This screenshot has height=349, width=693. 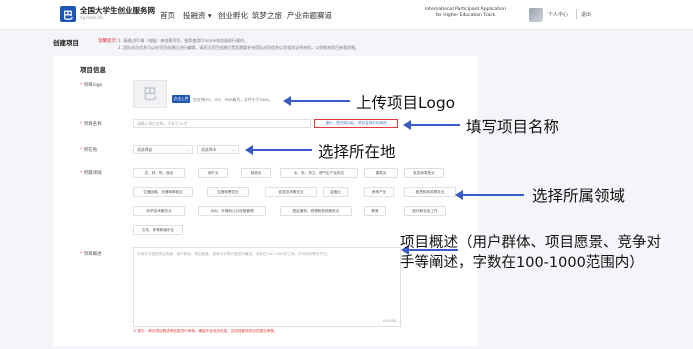 What do you see at coordinates (424, 173) in the screenshot?
I see `field-option: 批发和零售业` at bounding box center [424, 173].